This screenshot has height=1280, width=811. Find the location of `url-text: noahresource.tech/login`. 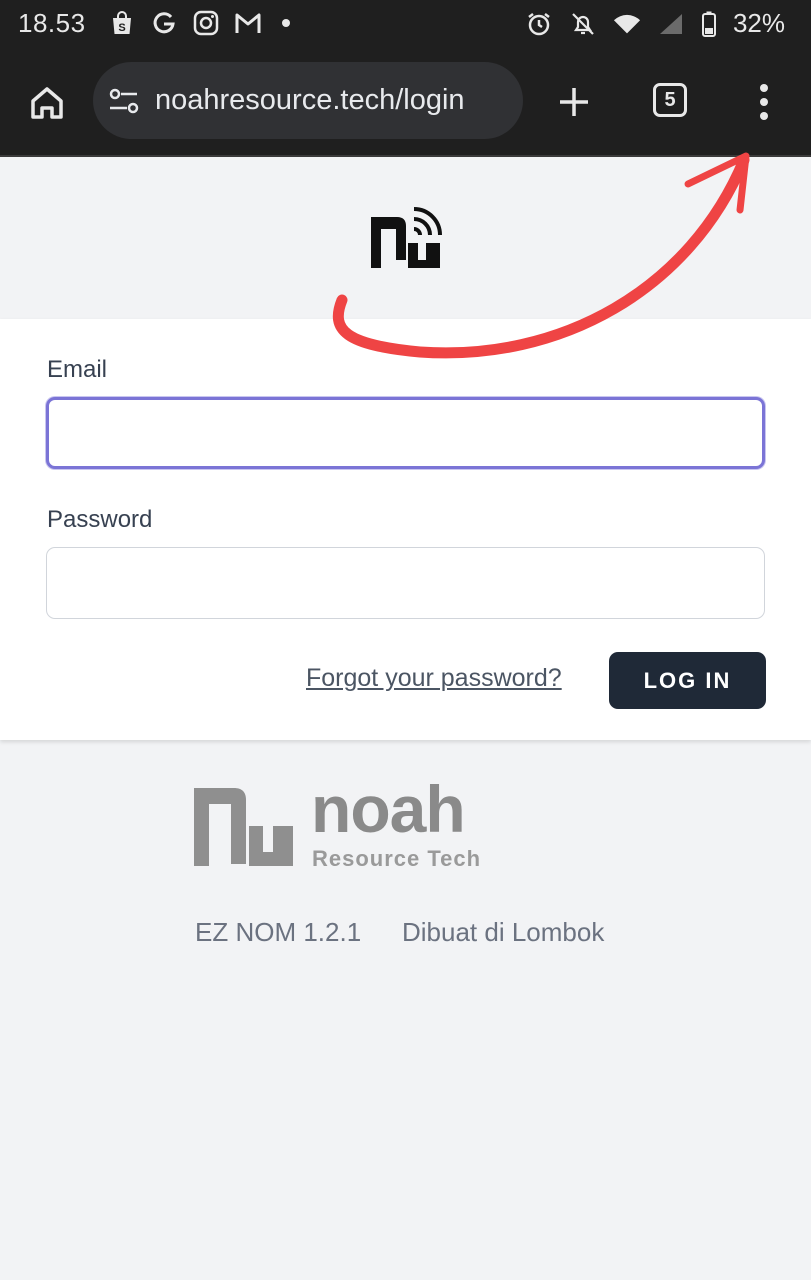

url-text: noahresource.tech/login is located at coordinates (310, 100).